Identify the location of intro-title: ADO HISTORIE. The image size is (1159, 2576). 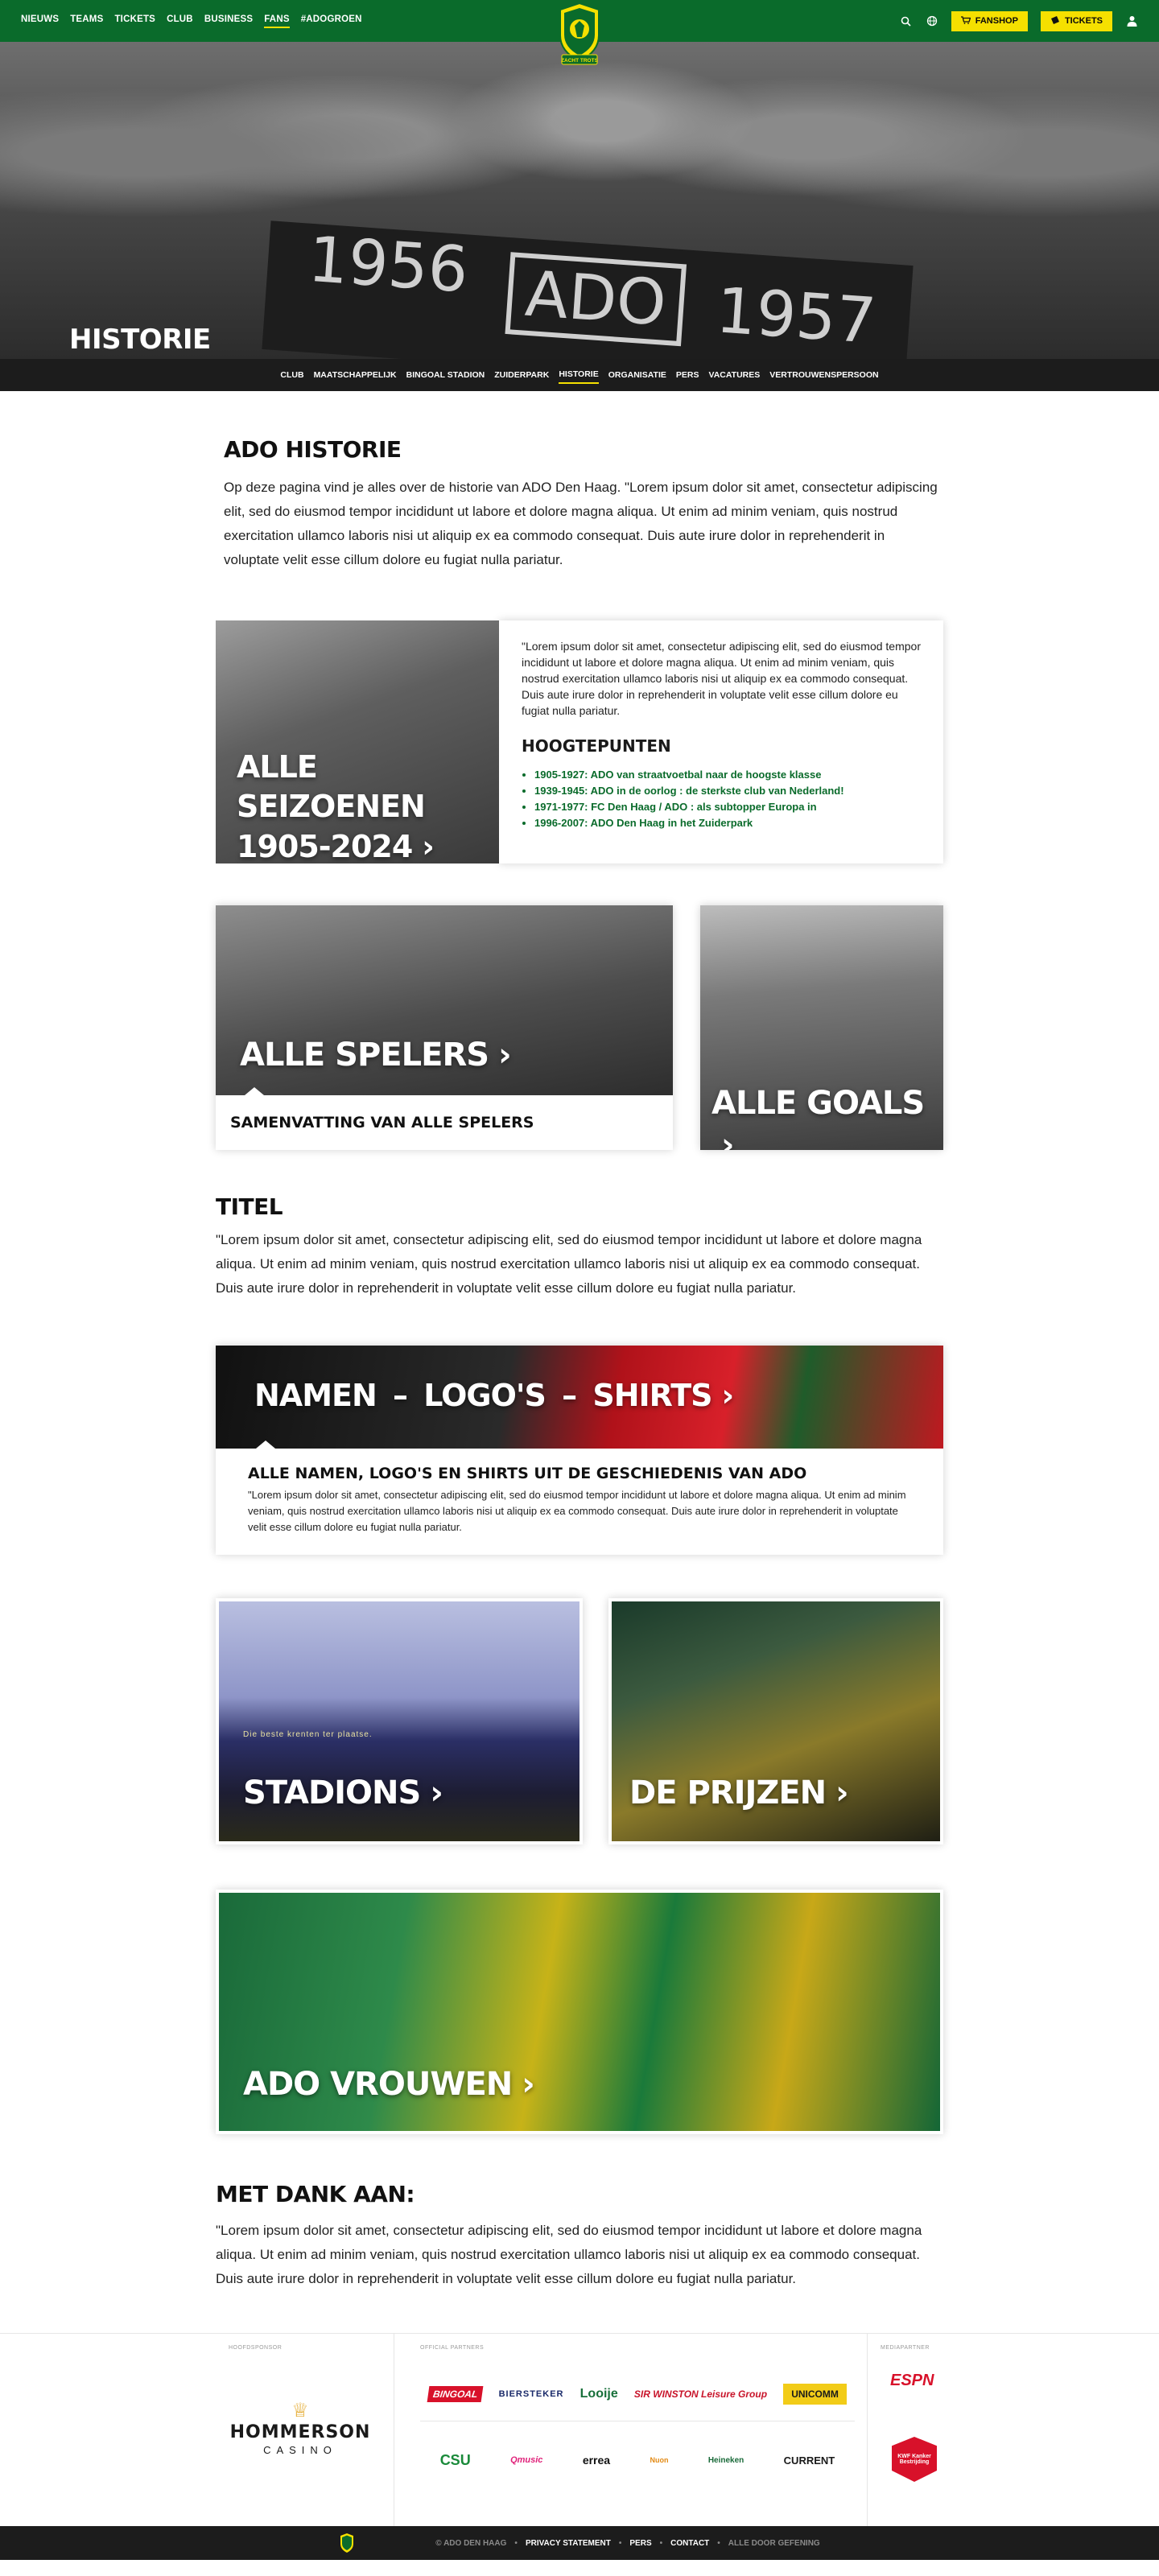
(313, 449).